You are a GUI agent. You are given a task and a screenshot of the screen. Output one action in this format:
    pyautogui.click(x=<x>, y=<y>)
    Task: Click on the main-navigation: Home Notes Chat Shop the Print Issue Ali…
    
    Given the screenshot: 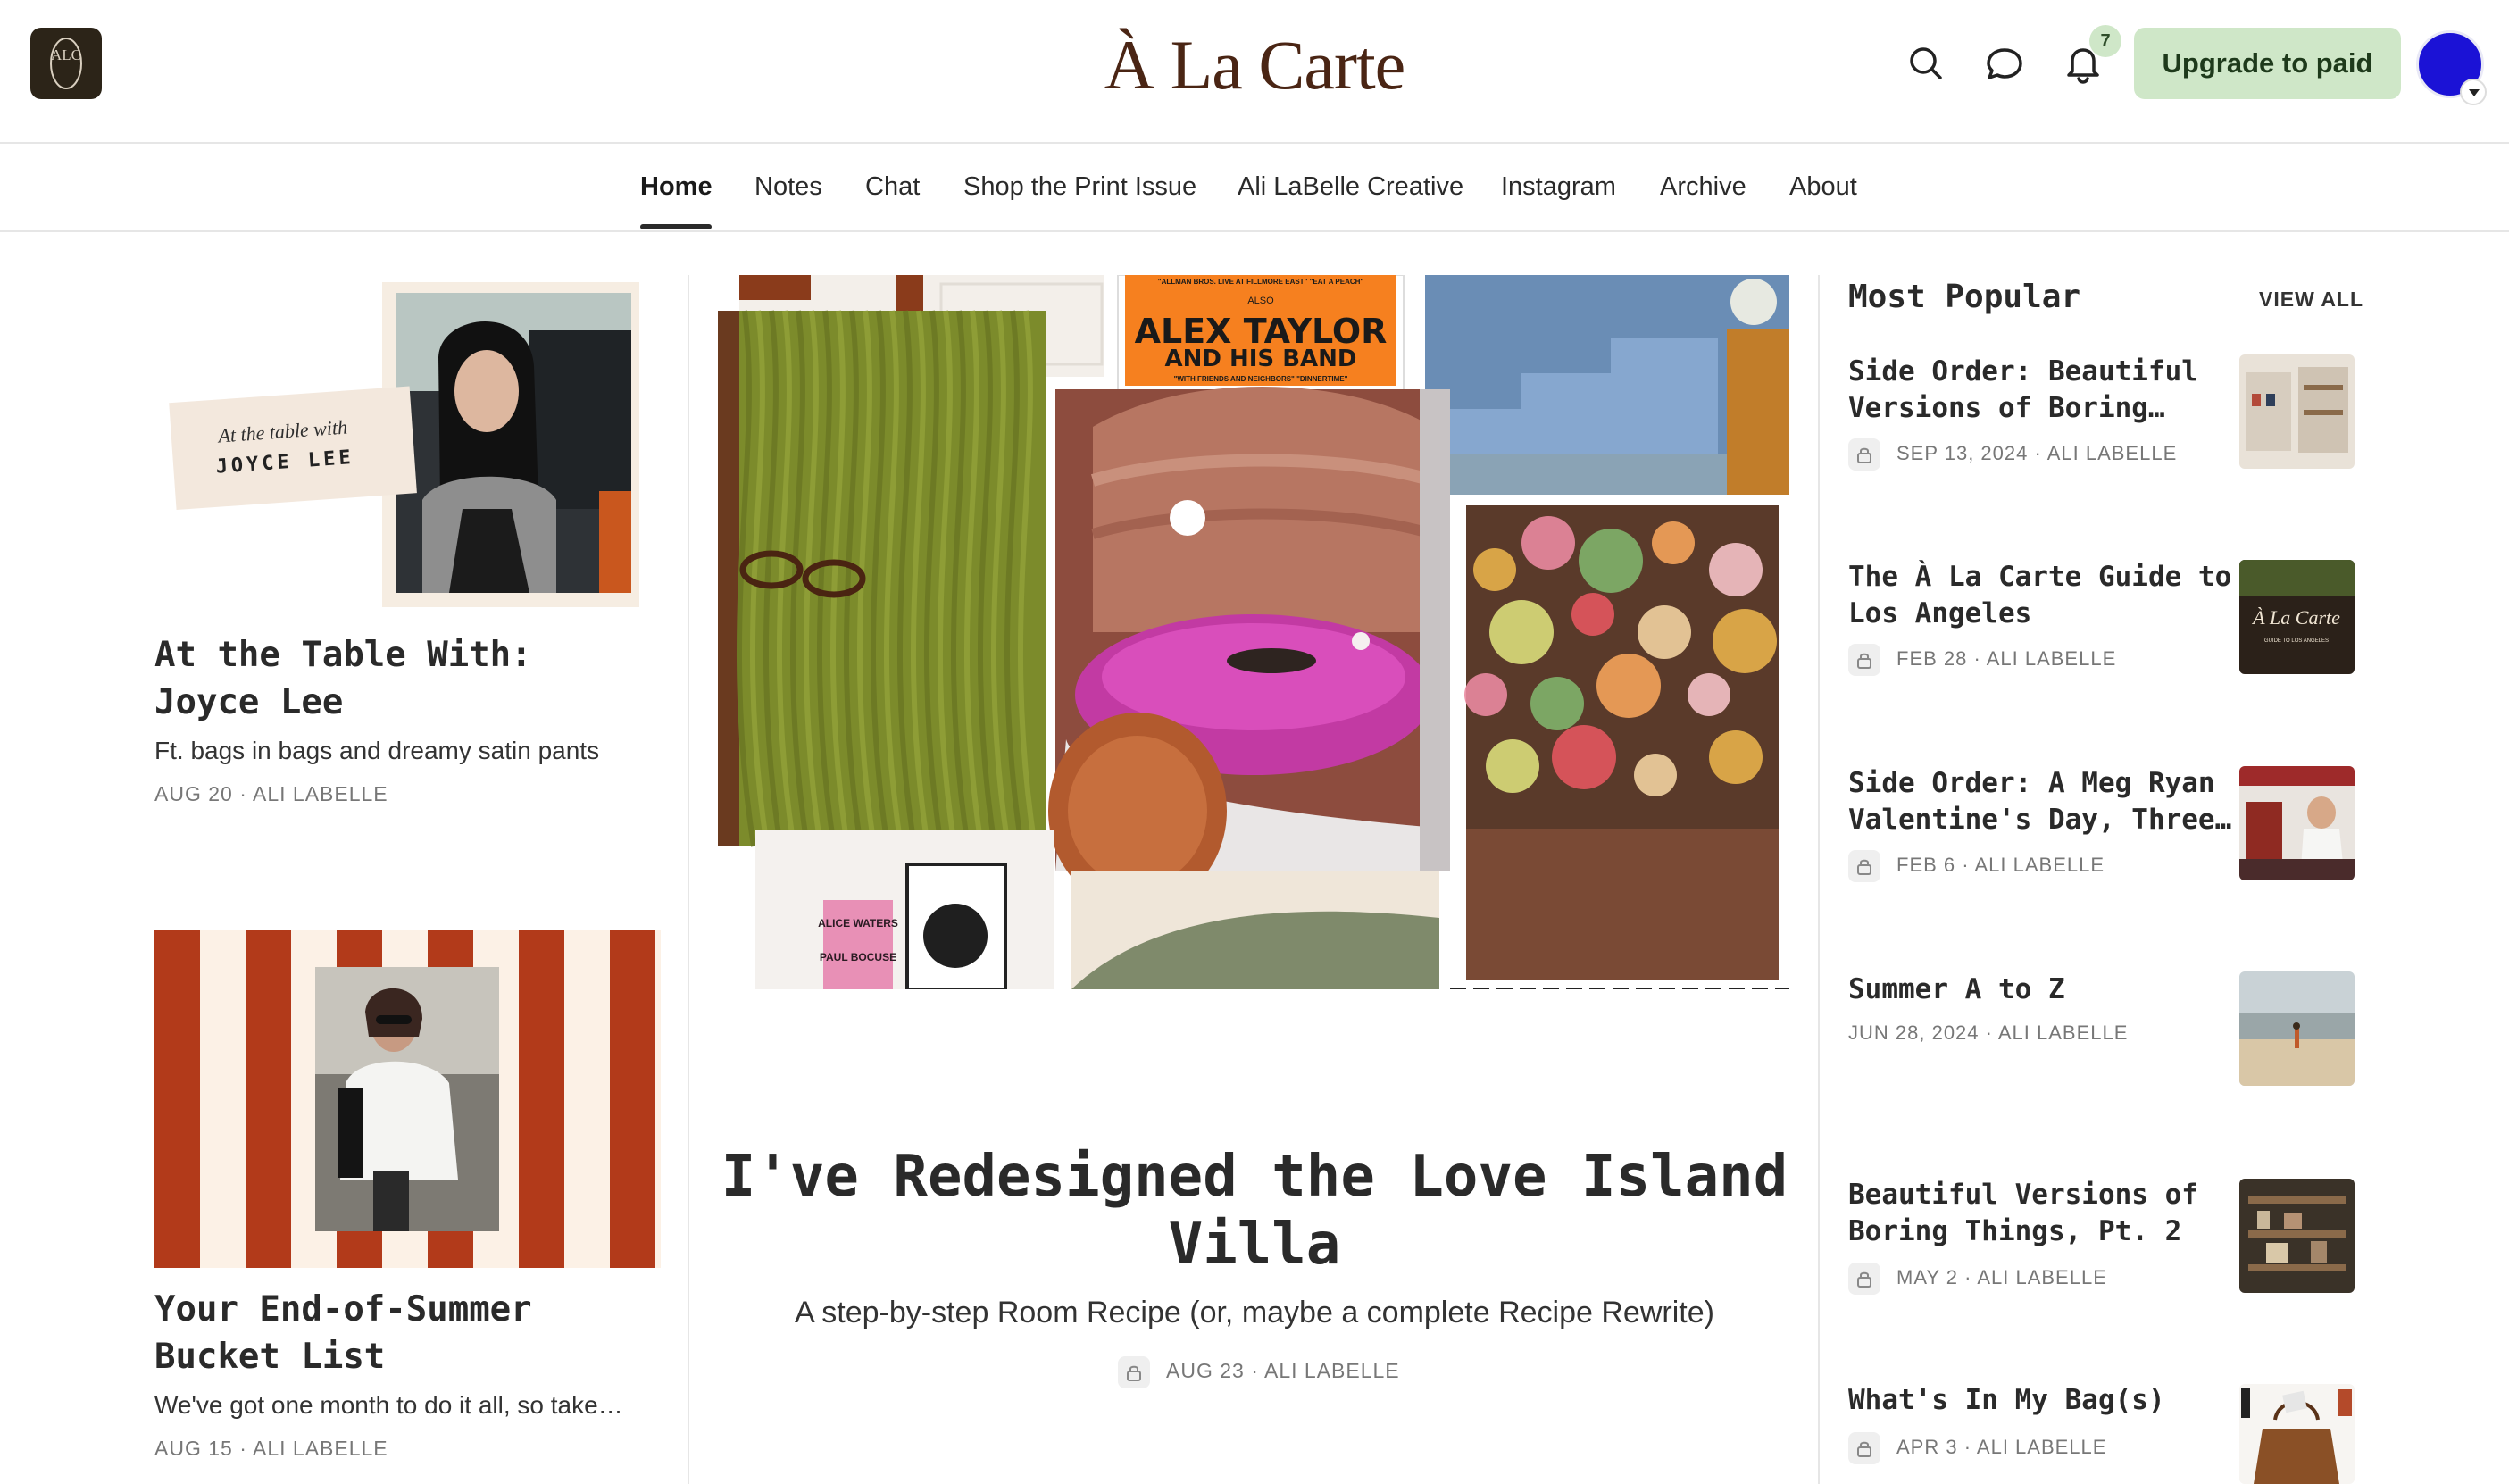 What is the action you would take?
    pyautogui.click(x=1254, y=188)
    